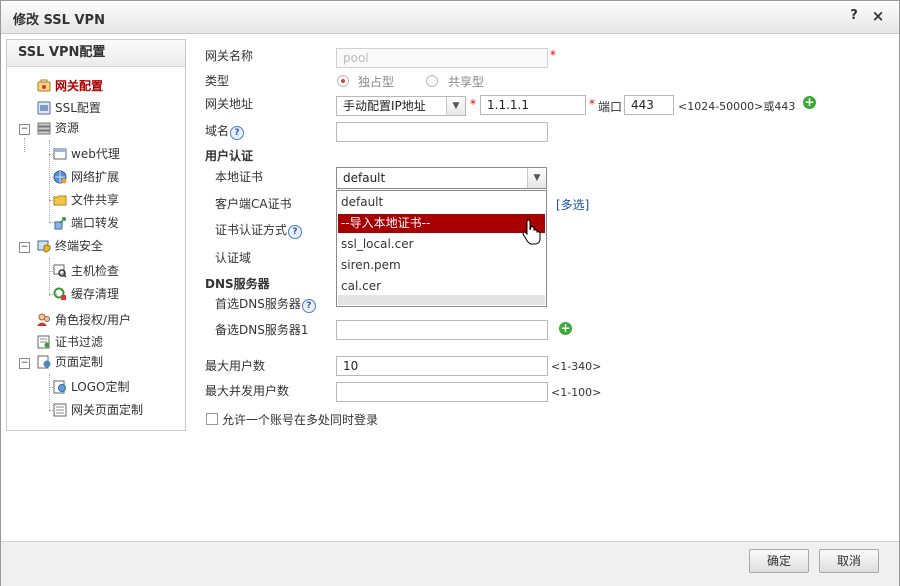 The height and width of the screenshot is (586, 900). I want to click on dialog-footer: 确定 取消, so click(450, 563).